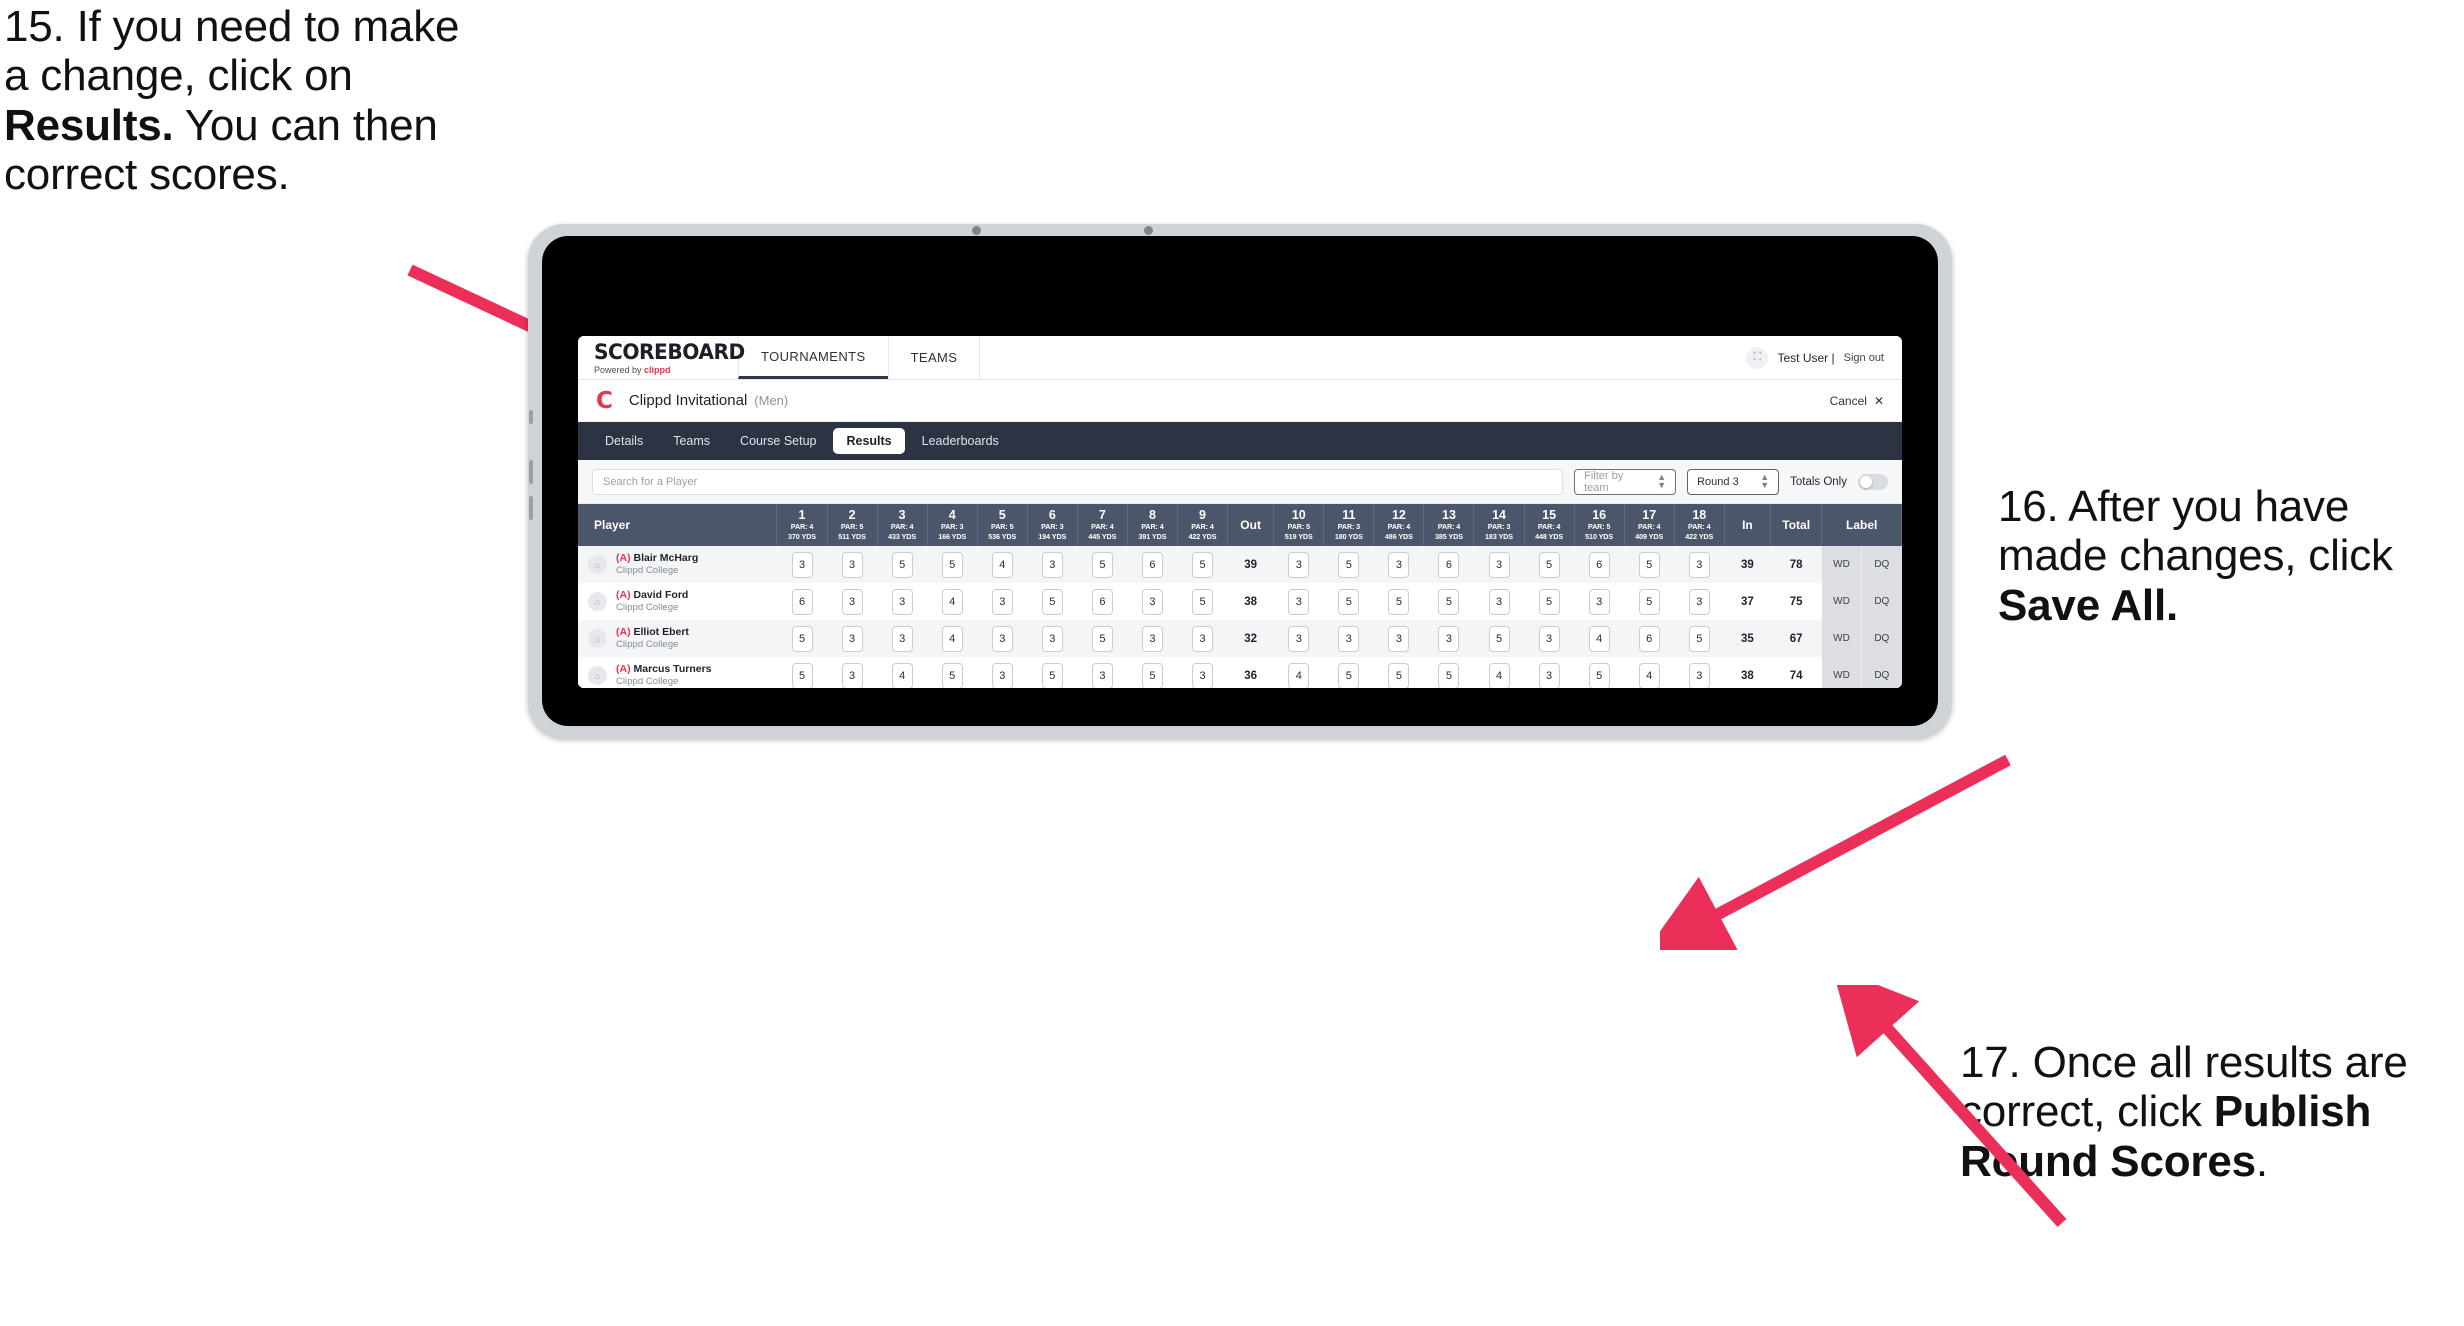 The height and width of the screenshot is (1326, 2464). I want to click on score-cell-hole-8: 5, so click(1152, 672).